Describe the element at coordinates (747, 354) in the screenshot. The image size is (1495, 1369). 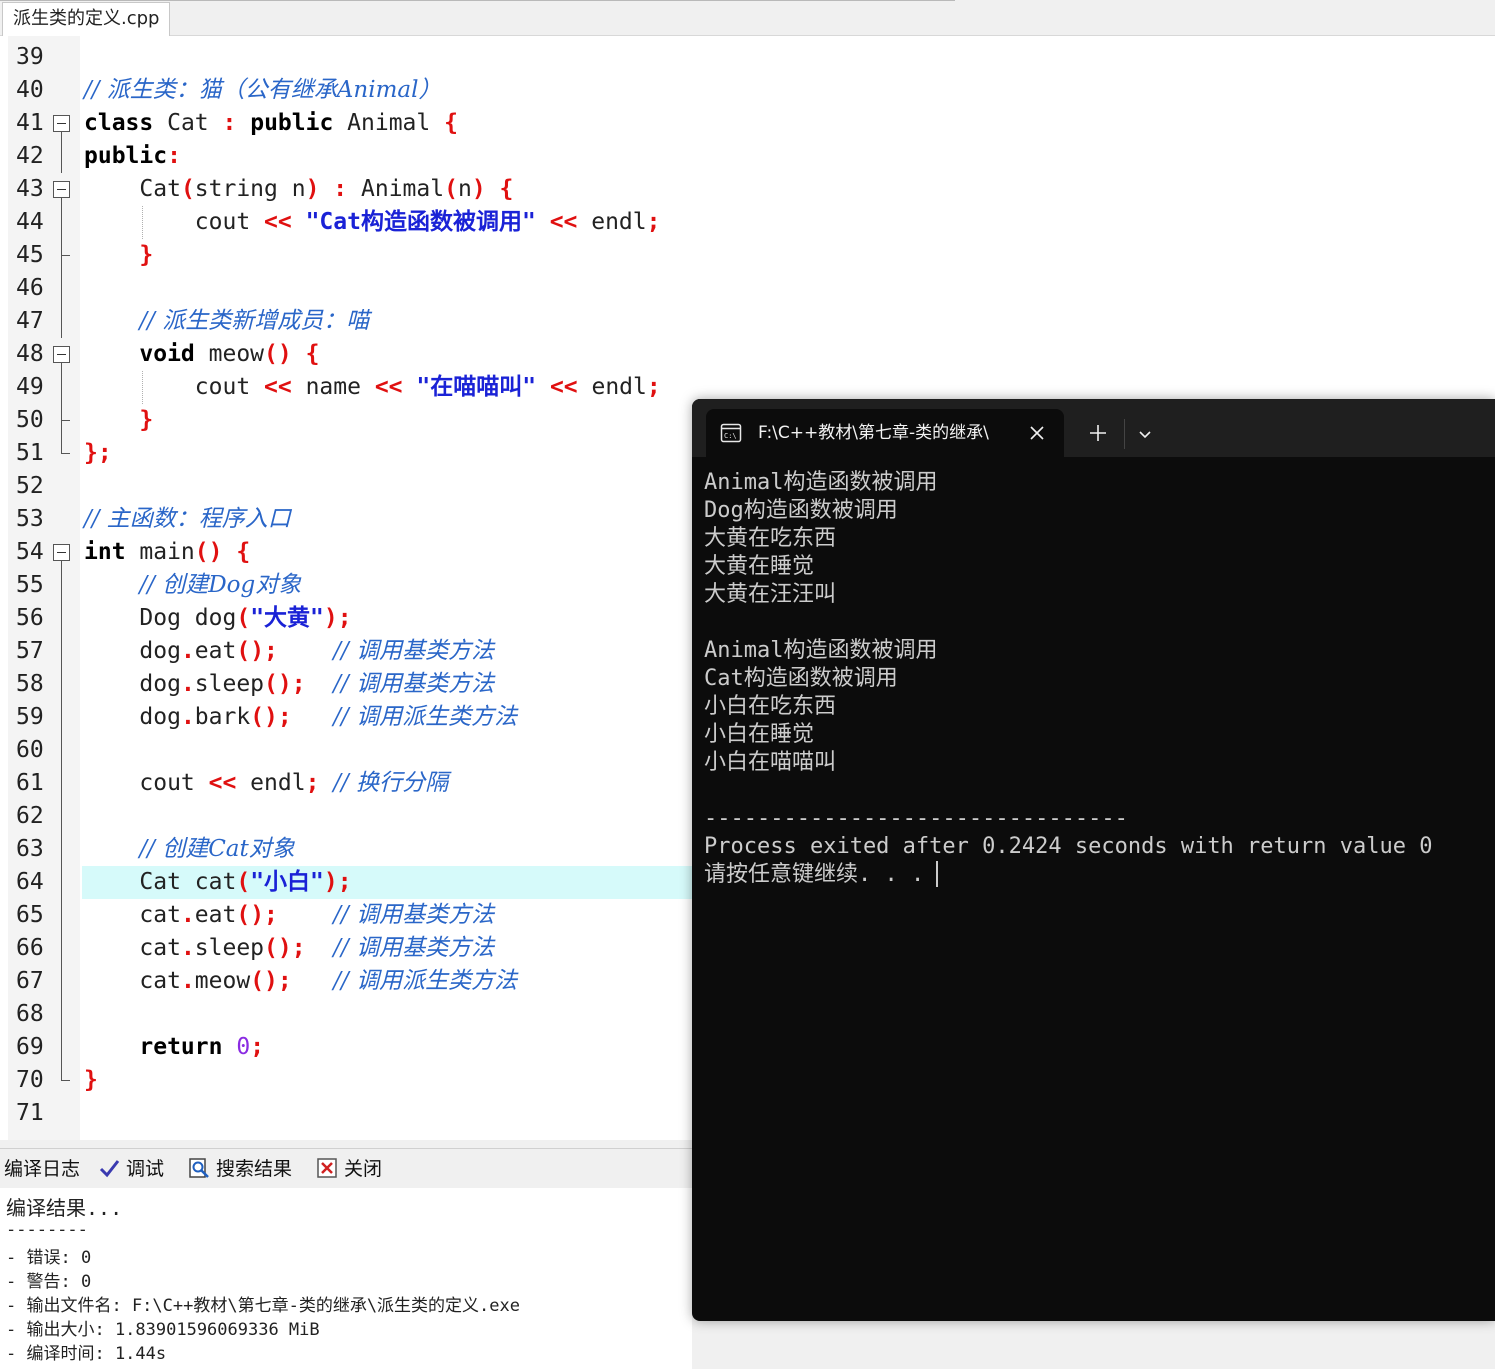
I see `code-line: 48 void meow() {` at that location.